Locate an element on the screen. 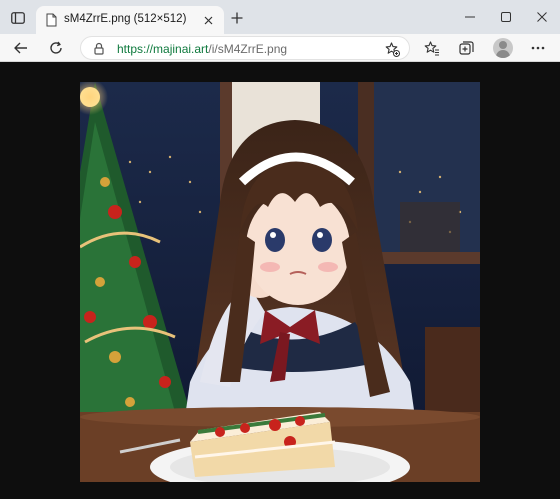 Image resolution: width=560 pixels, height=499 pixels. tab-actions-icon is located at coordinates (18, 18).